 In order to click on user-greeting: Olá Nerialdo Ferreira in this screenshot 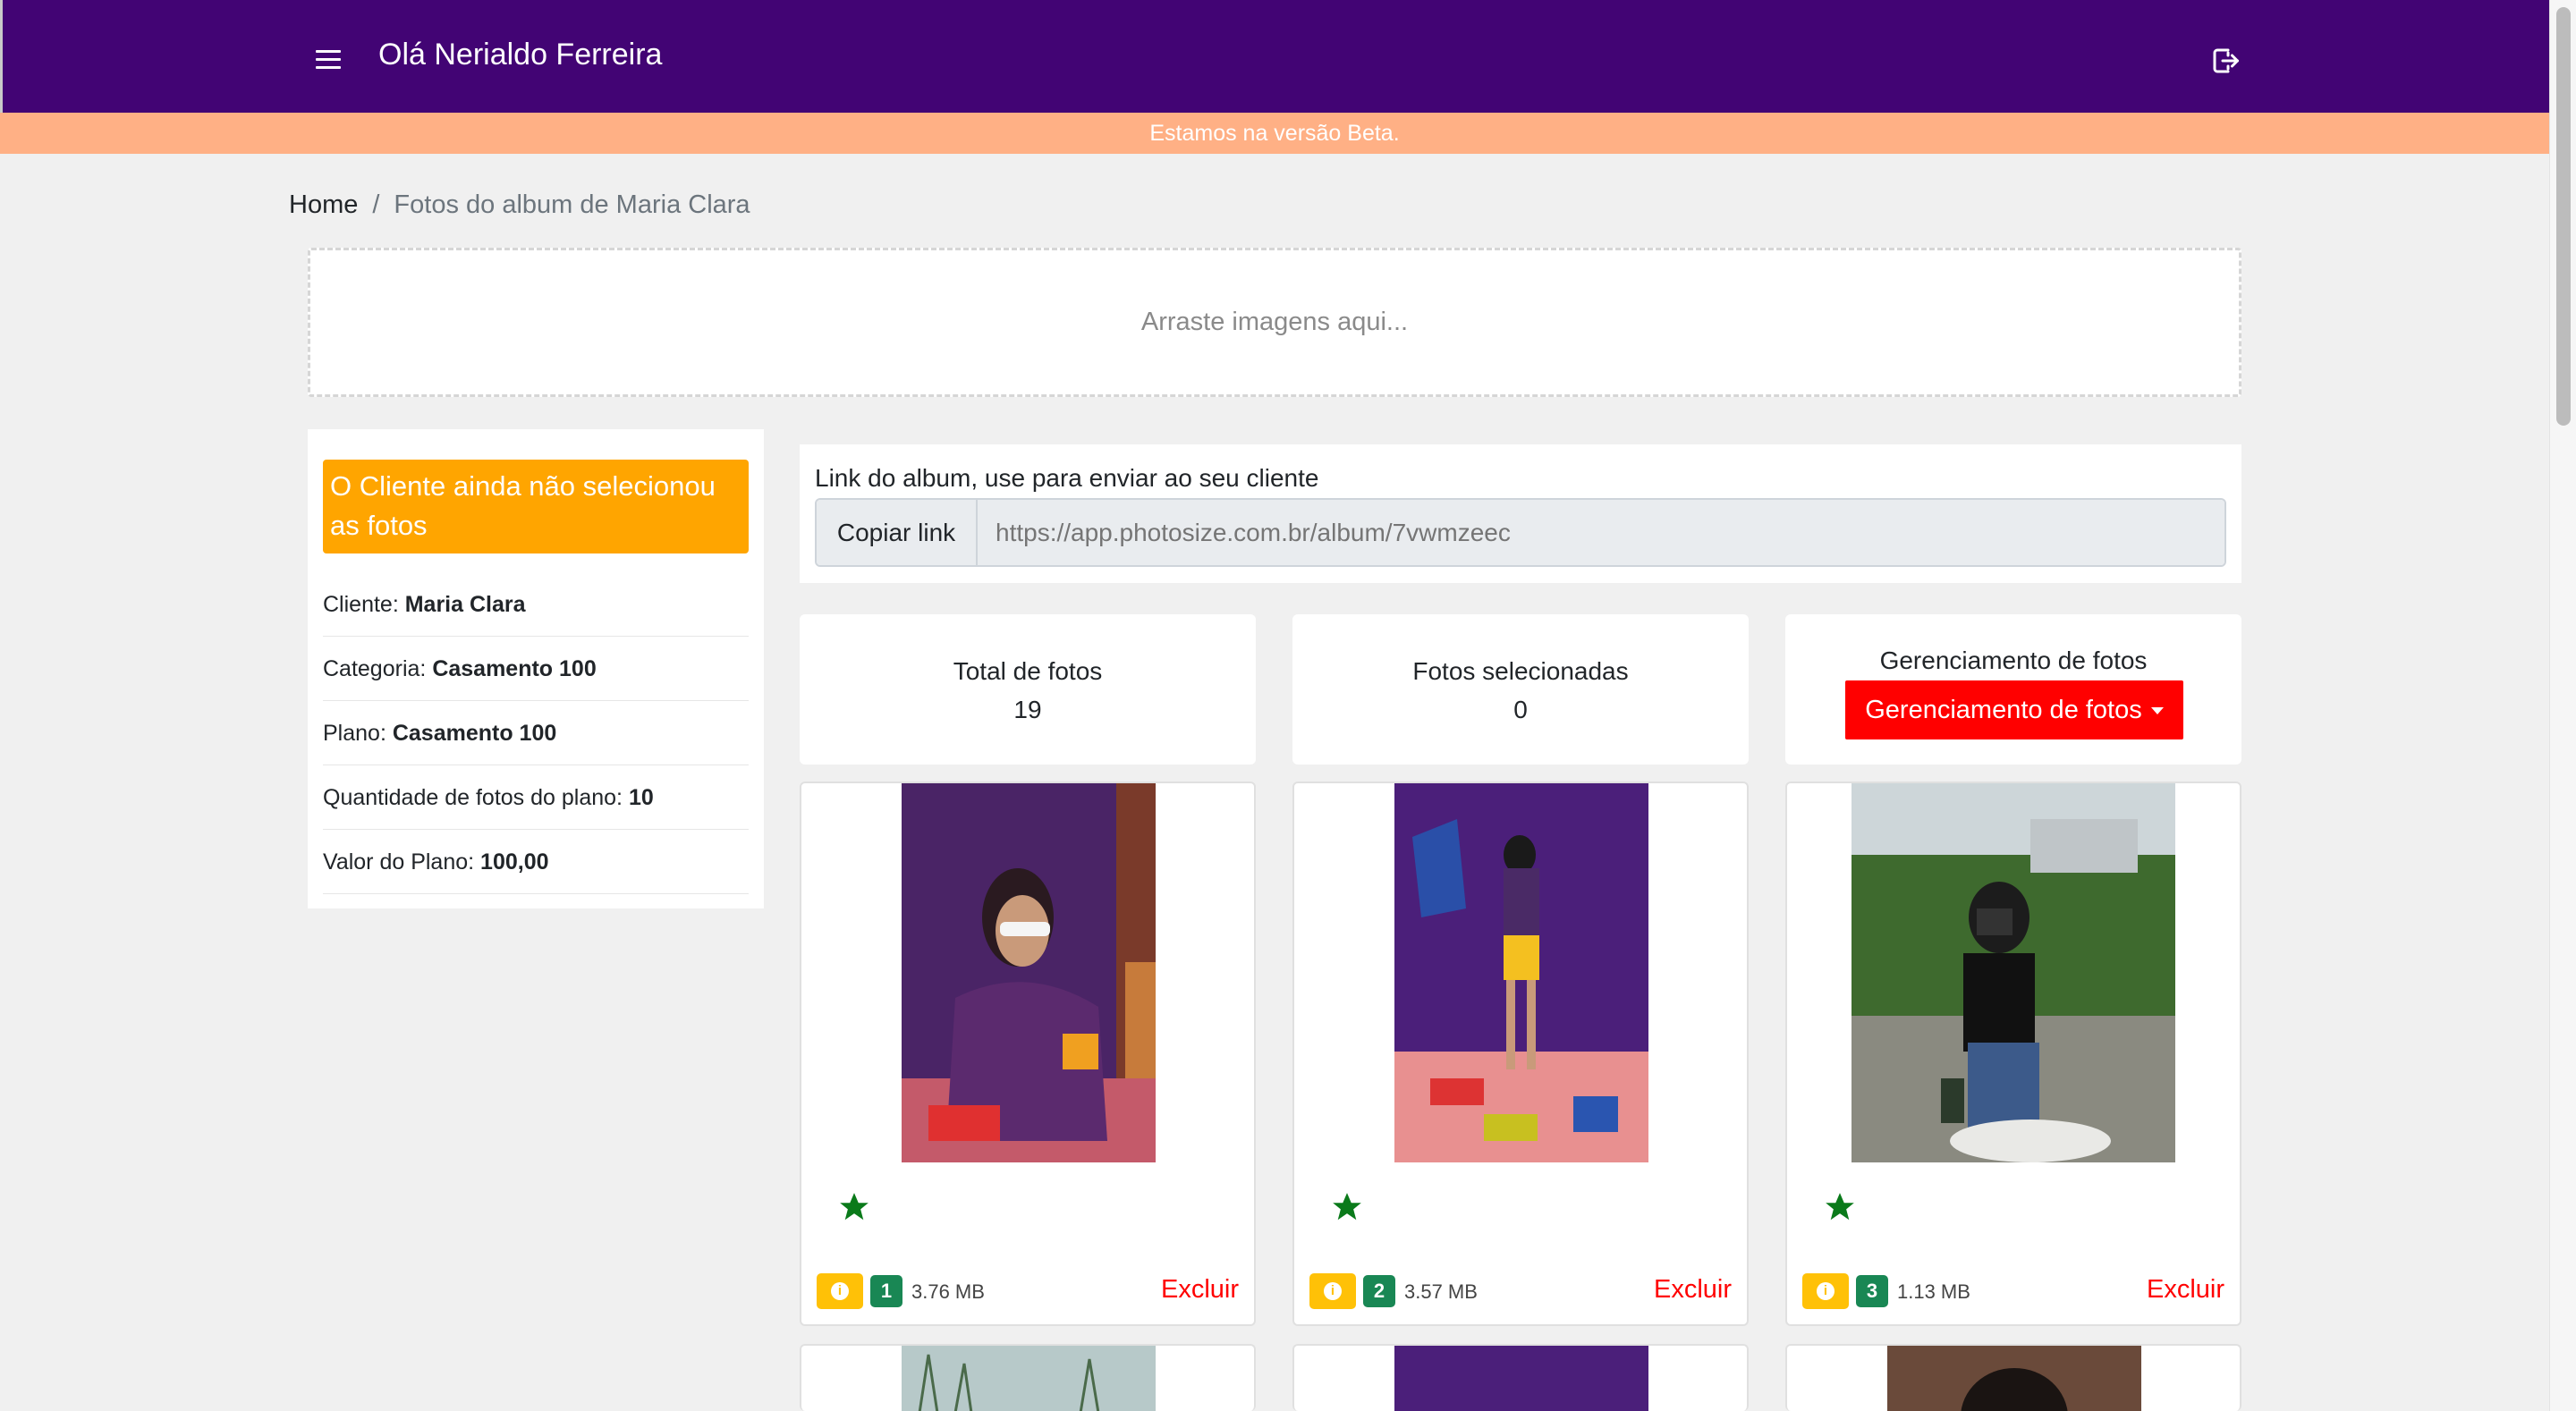, I will do `click(520, 55)`.